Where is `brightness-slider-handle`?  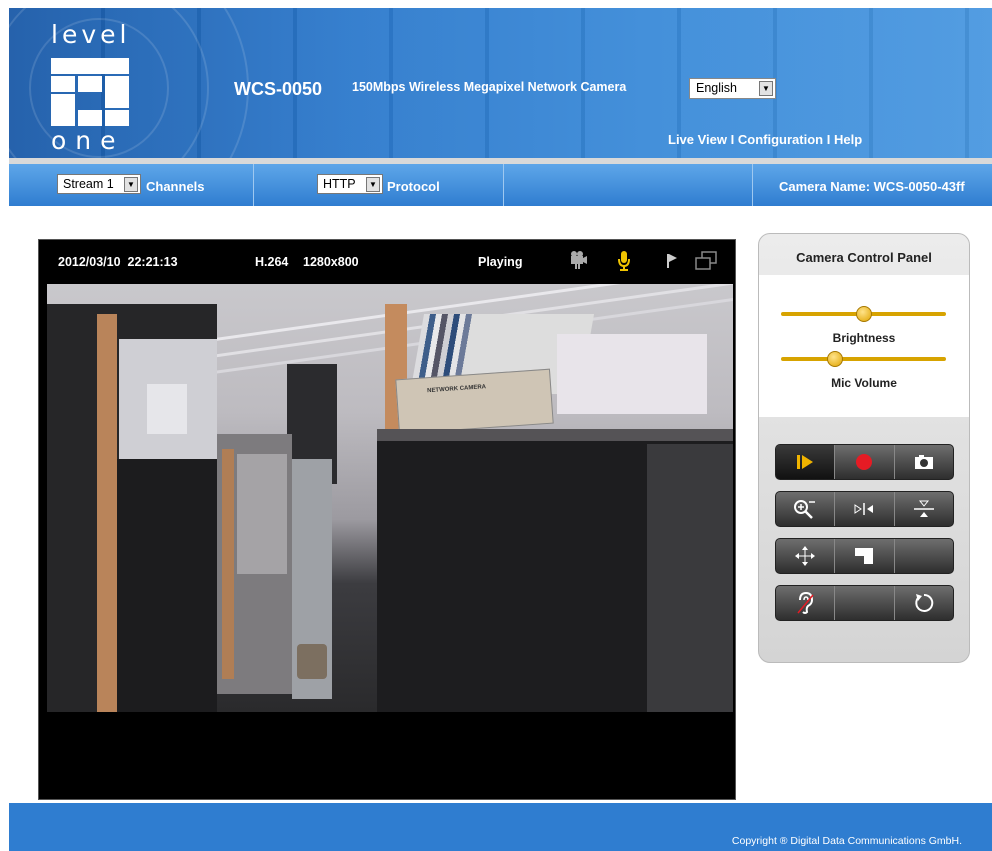 brightness-slider-handle is located at coordinates (863, 314).